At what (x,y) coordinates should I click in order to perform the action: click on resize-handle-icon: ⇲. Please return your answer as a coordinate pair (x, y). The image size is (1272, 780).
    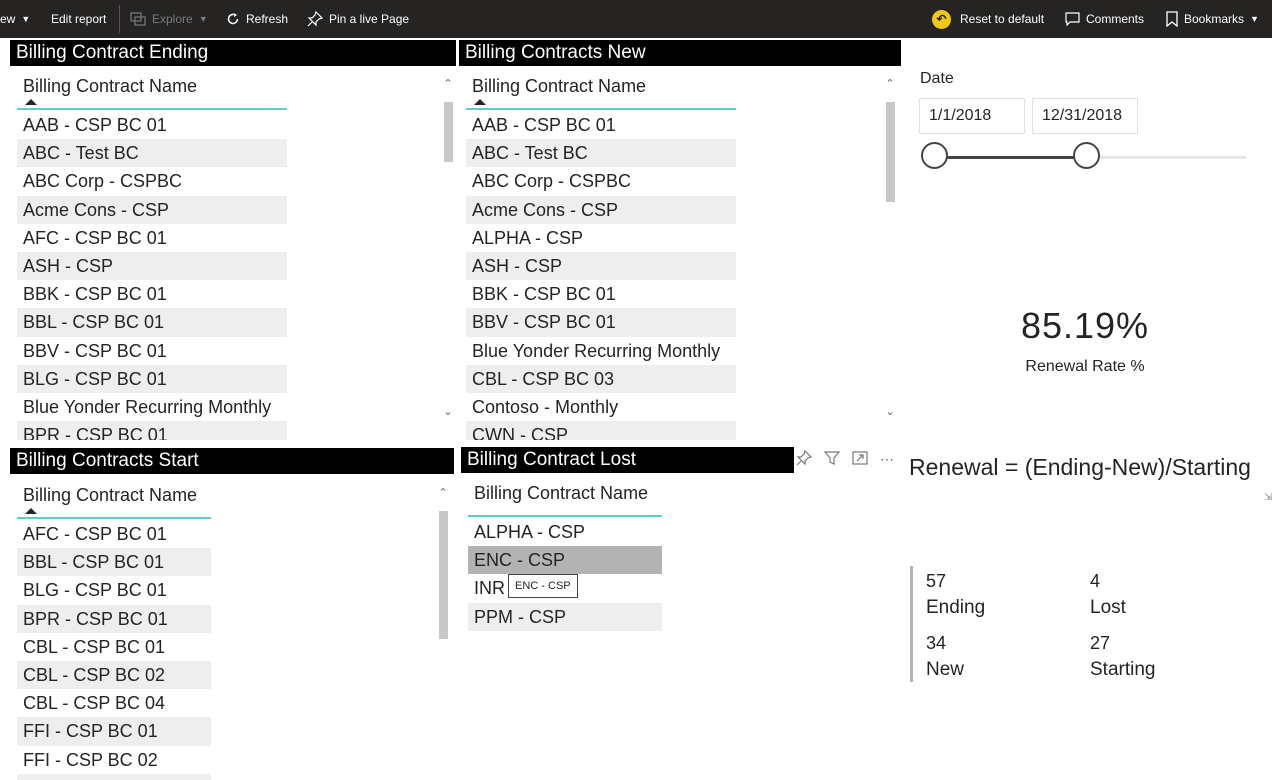
    Looking at the image, I should click on (1268, 497).